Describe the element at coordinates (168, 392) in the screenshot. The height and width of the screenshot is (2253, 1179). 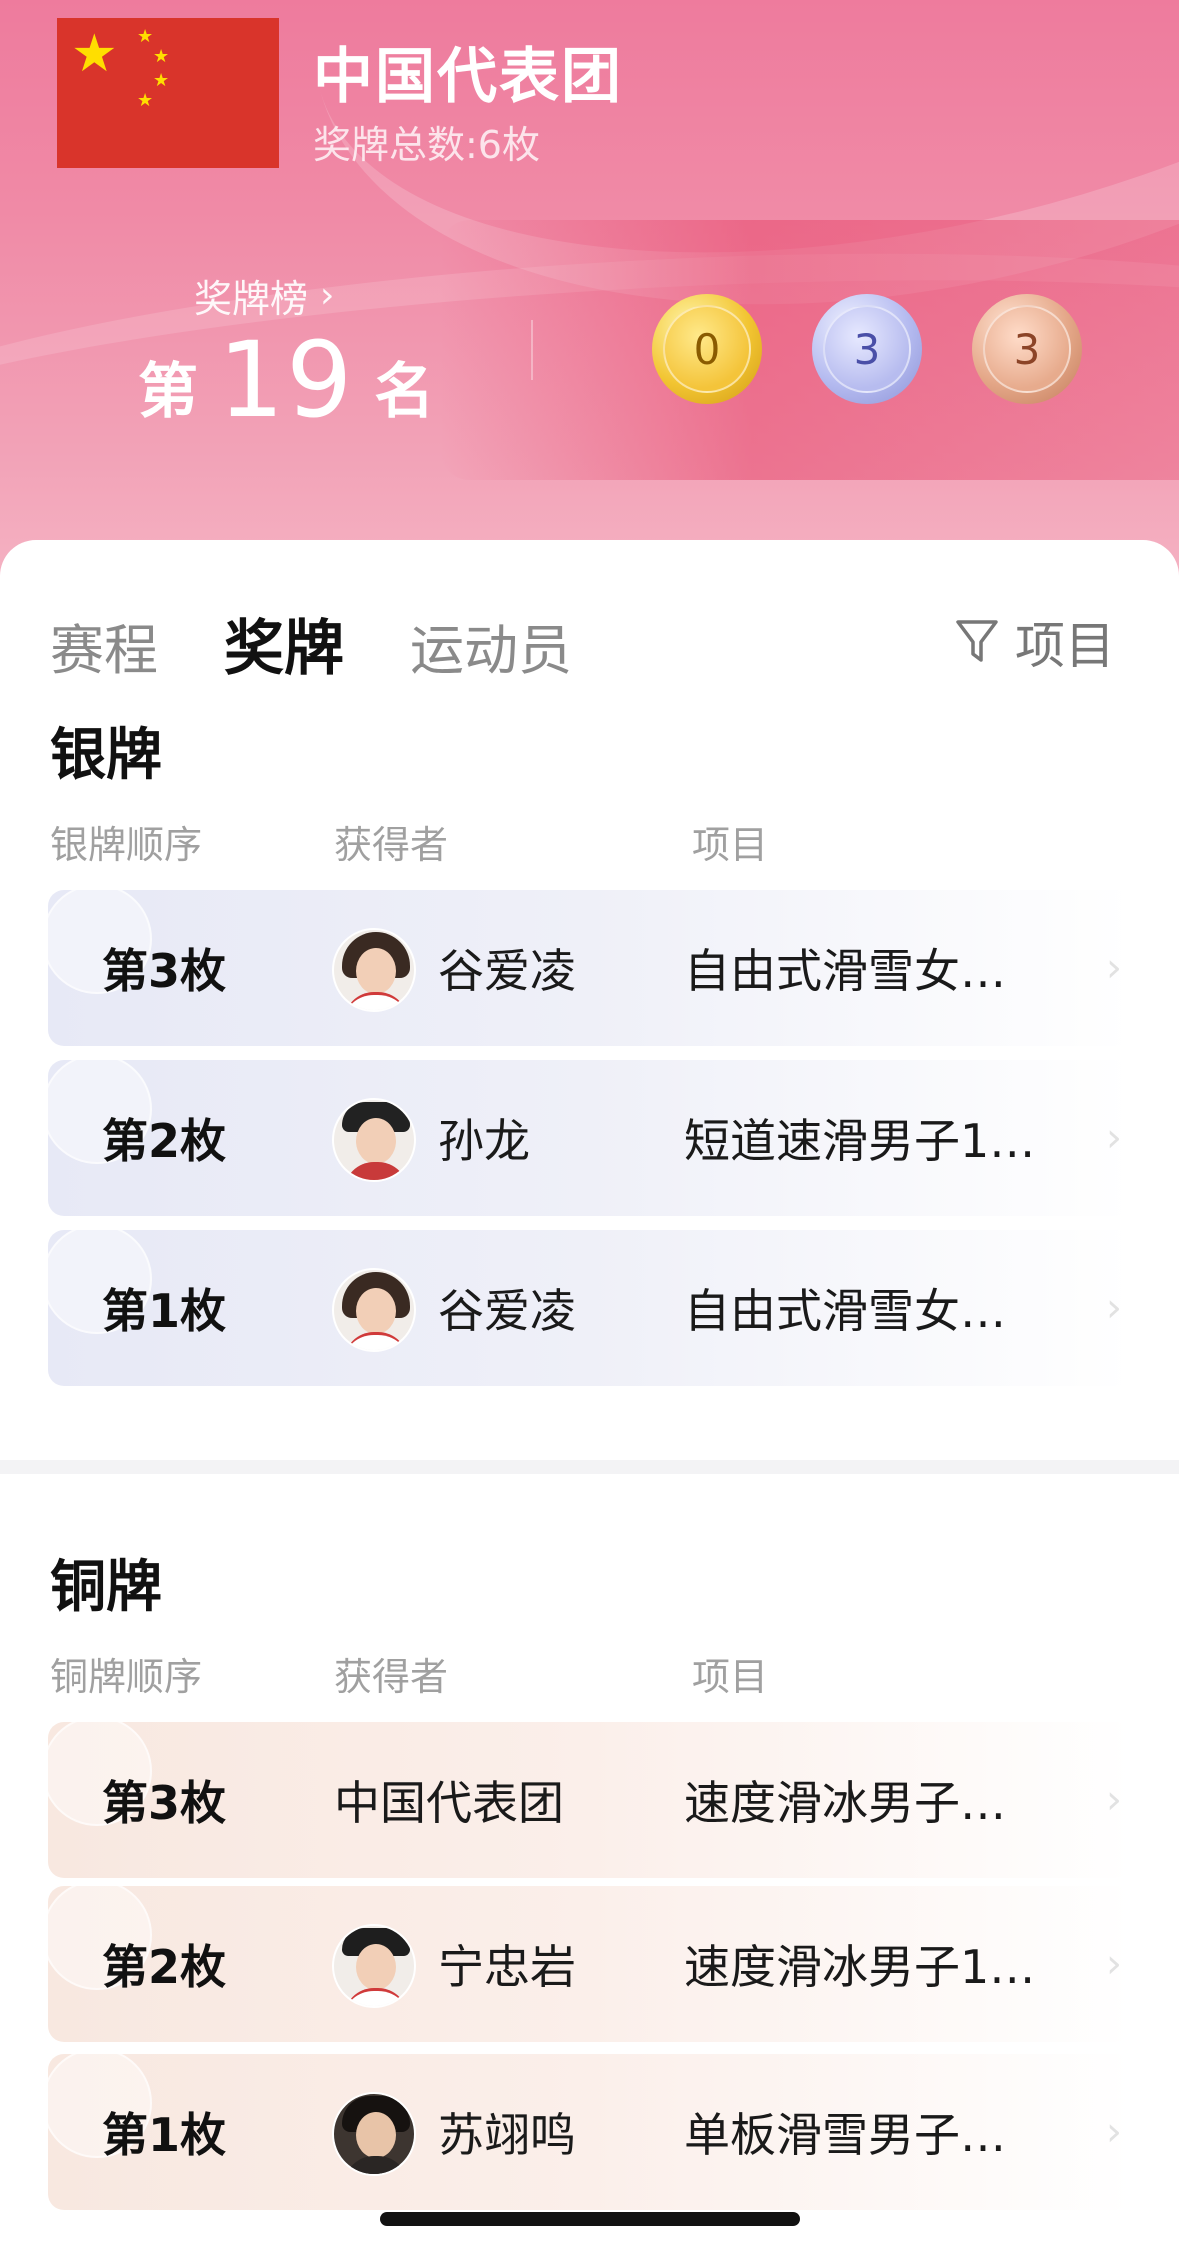
I see `rank-prefix: 第` at that location.